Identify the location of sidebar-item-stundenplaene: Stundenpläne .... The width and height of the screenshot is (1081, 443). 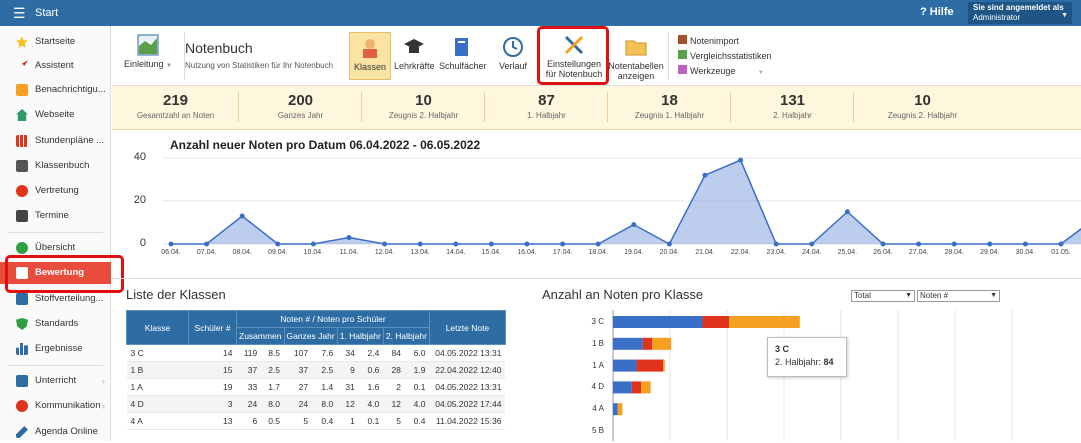
(55, 141).